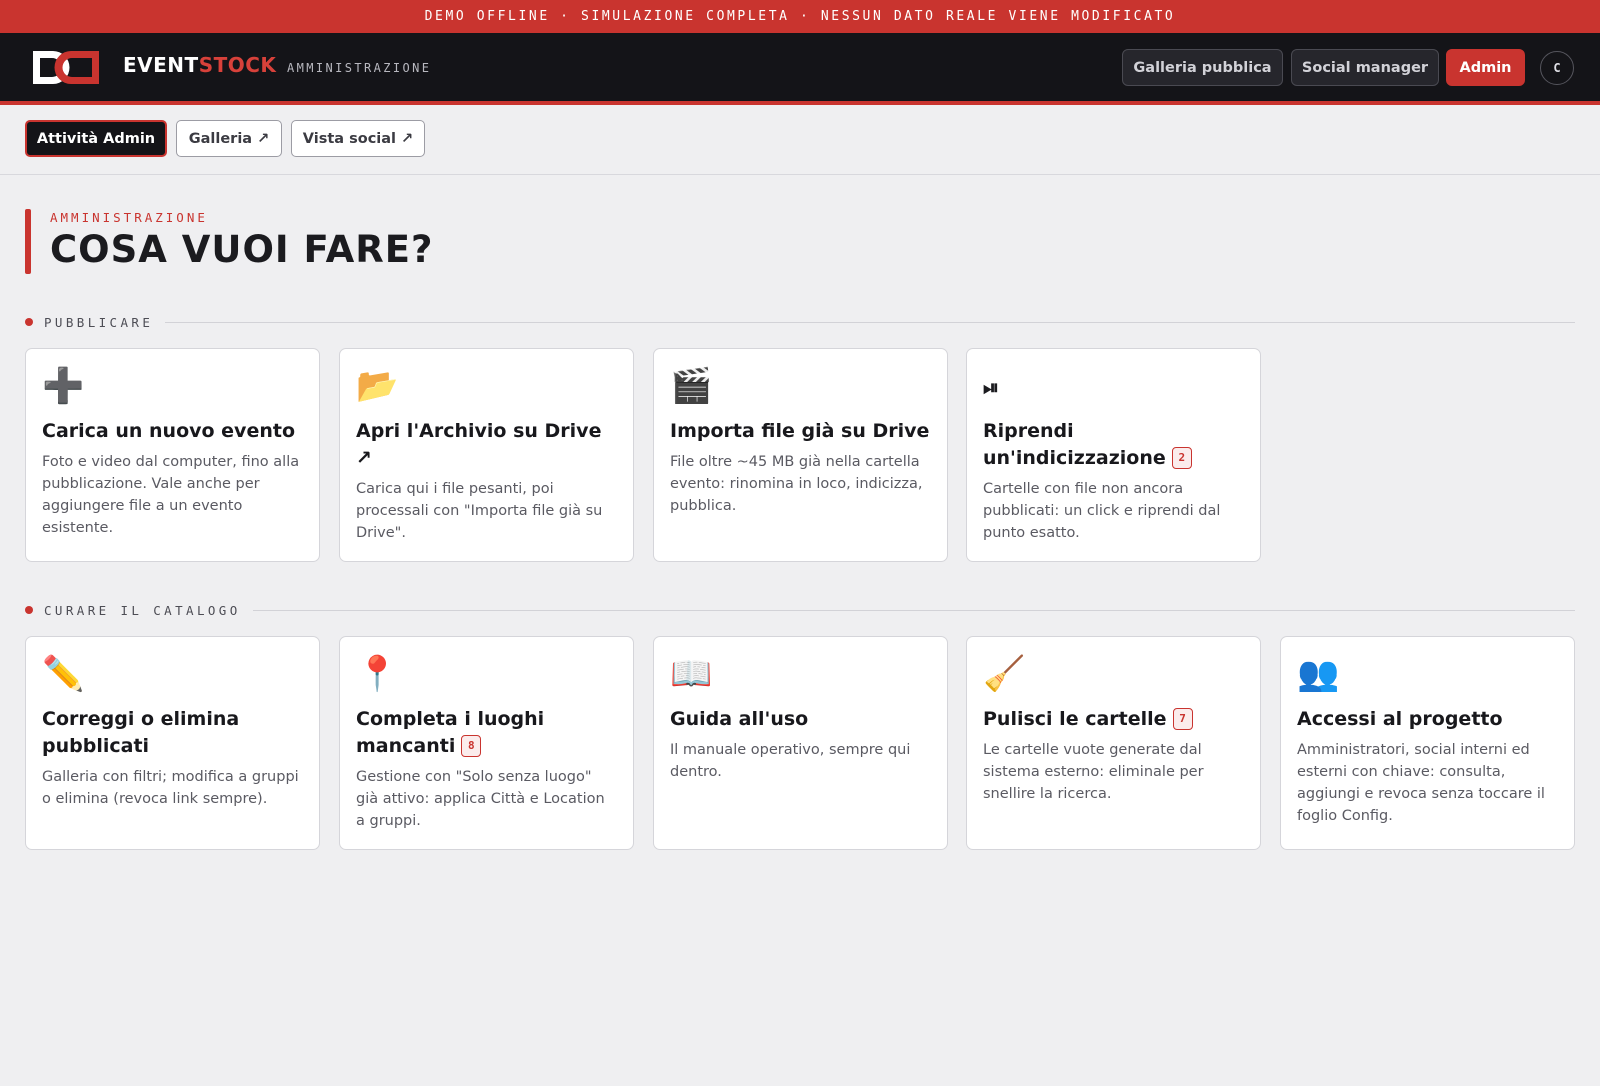 The width and height of the screenshot is (1600, 1086). What do you see at coordinates (168, 431) in the screenshot?
I see `card-title: Carica un nuovo evento` at bounding box center [168, 431].